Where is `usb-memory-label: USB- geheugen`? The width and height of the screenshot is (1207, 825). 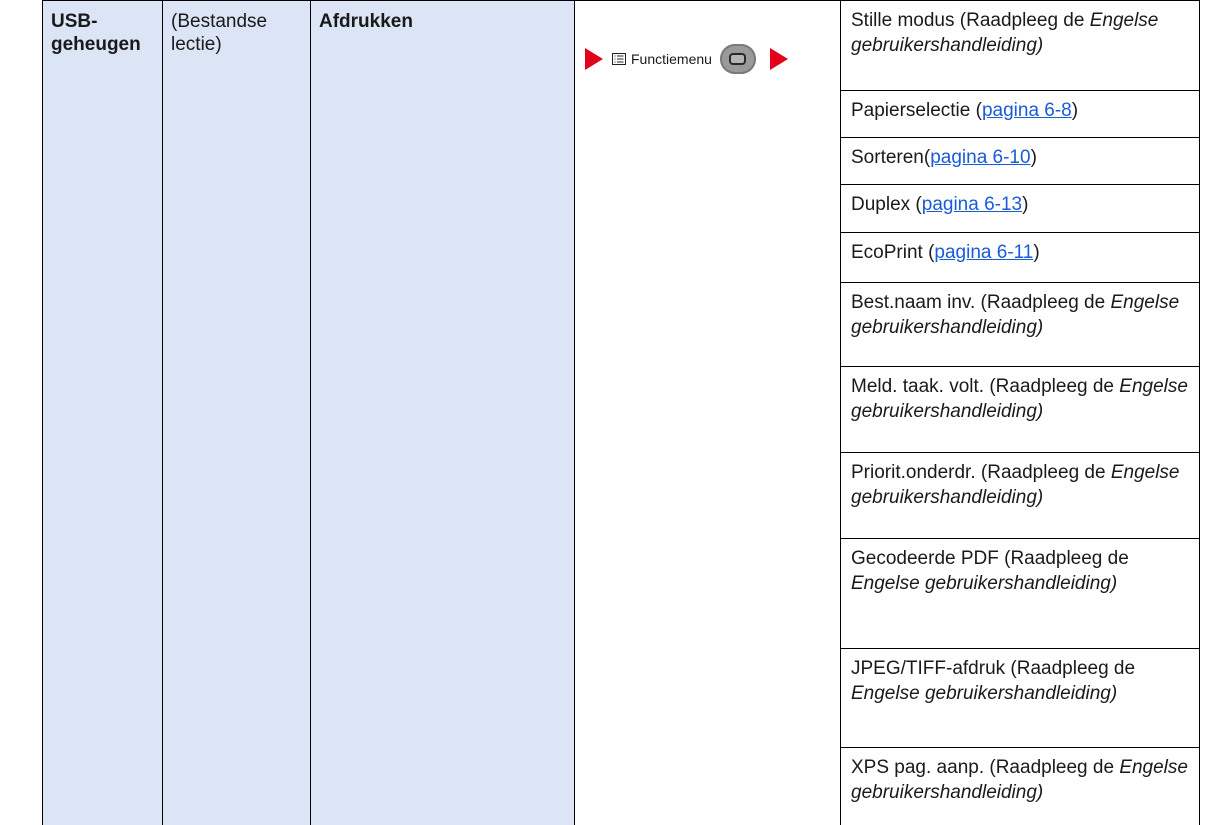
usb-memory-label: USB- geheugen is located at coordinates (96, 33).